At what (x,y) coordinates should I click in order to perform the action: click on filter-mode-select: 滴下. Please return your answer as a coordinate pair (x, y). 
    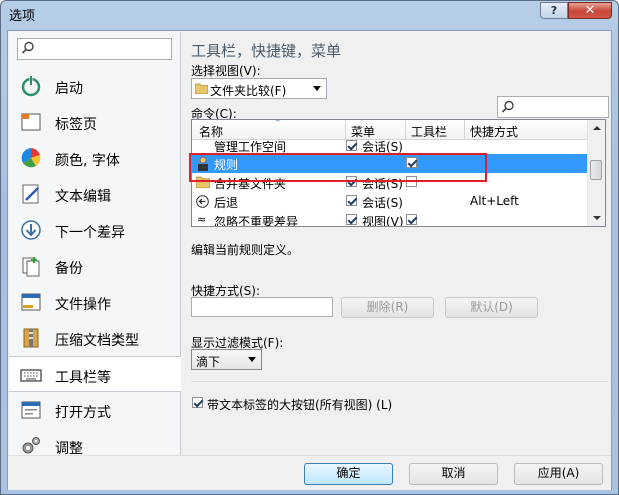
    Looking at the image, I should click on (226, 359).